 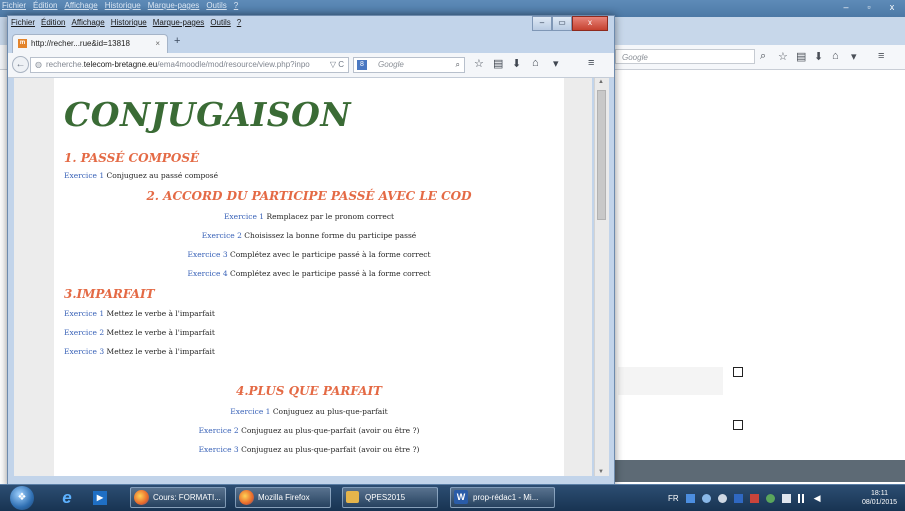 I want to click on menu-affichage: Affichage, so click(x=87, y=23).